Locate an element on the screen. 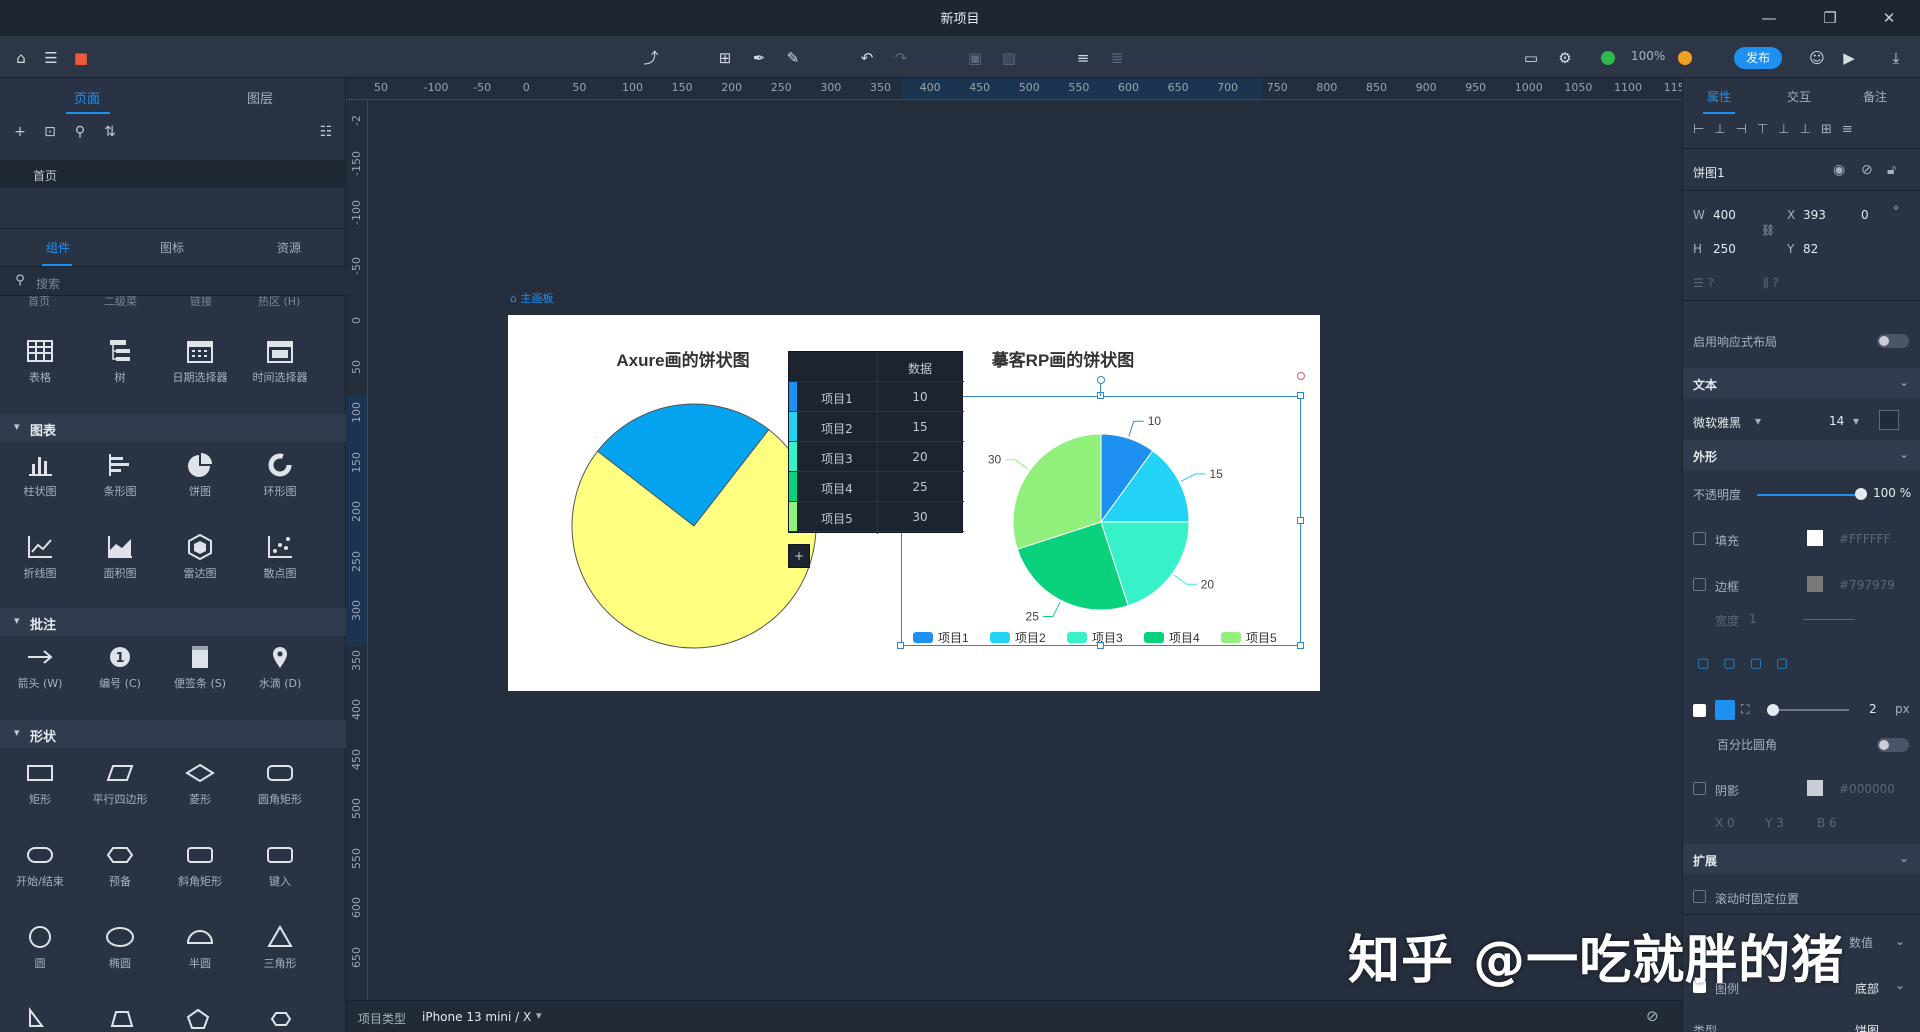 This screenshot has height=1032, width=1920. chevron-down-icon: ▾ is located at coordinates (539, 1015).